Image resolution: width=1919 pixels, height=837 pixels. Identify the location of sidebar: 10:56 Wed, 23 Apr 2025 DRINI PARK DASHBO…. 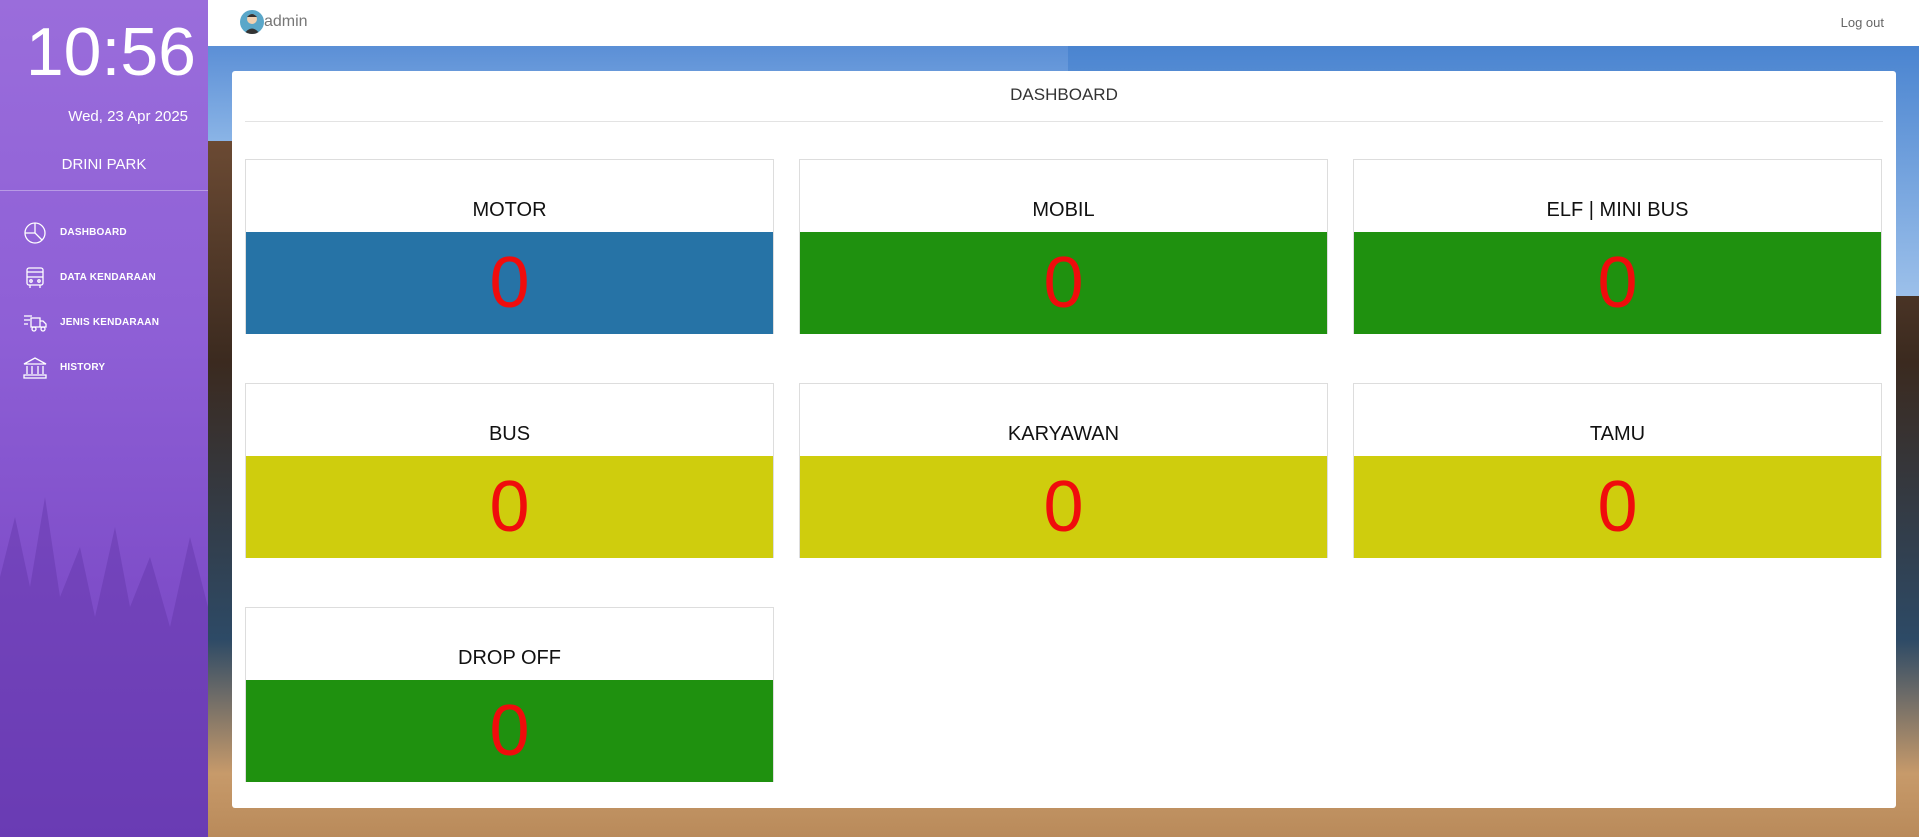
(104, 418).